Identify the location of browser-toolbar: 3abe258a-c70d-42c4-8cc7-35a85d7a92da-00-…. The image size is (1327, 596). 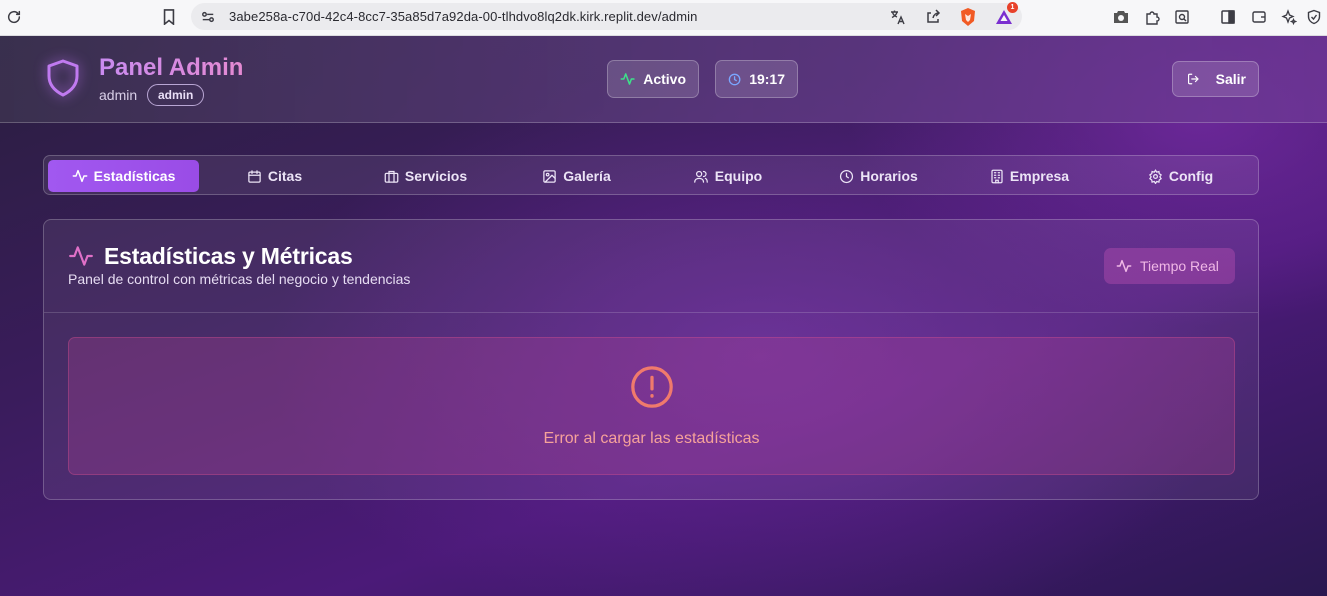
(663, 18).